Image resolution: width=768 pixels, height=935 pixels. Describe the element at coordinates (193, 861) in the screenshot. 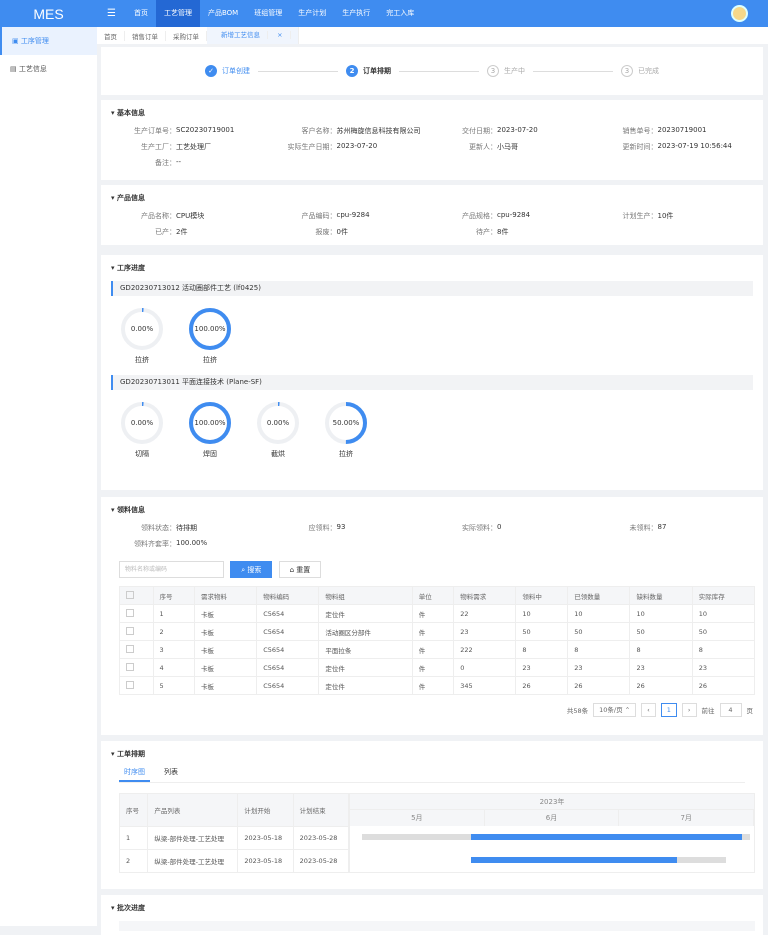

I see `table-cell: 纵梁-部件处理-工艺处理` at that location.